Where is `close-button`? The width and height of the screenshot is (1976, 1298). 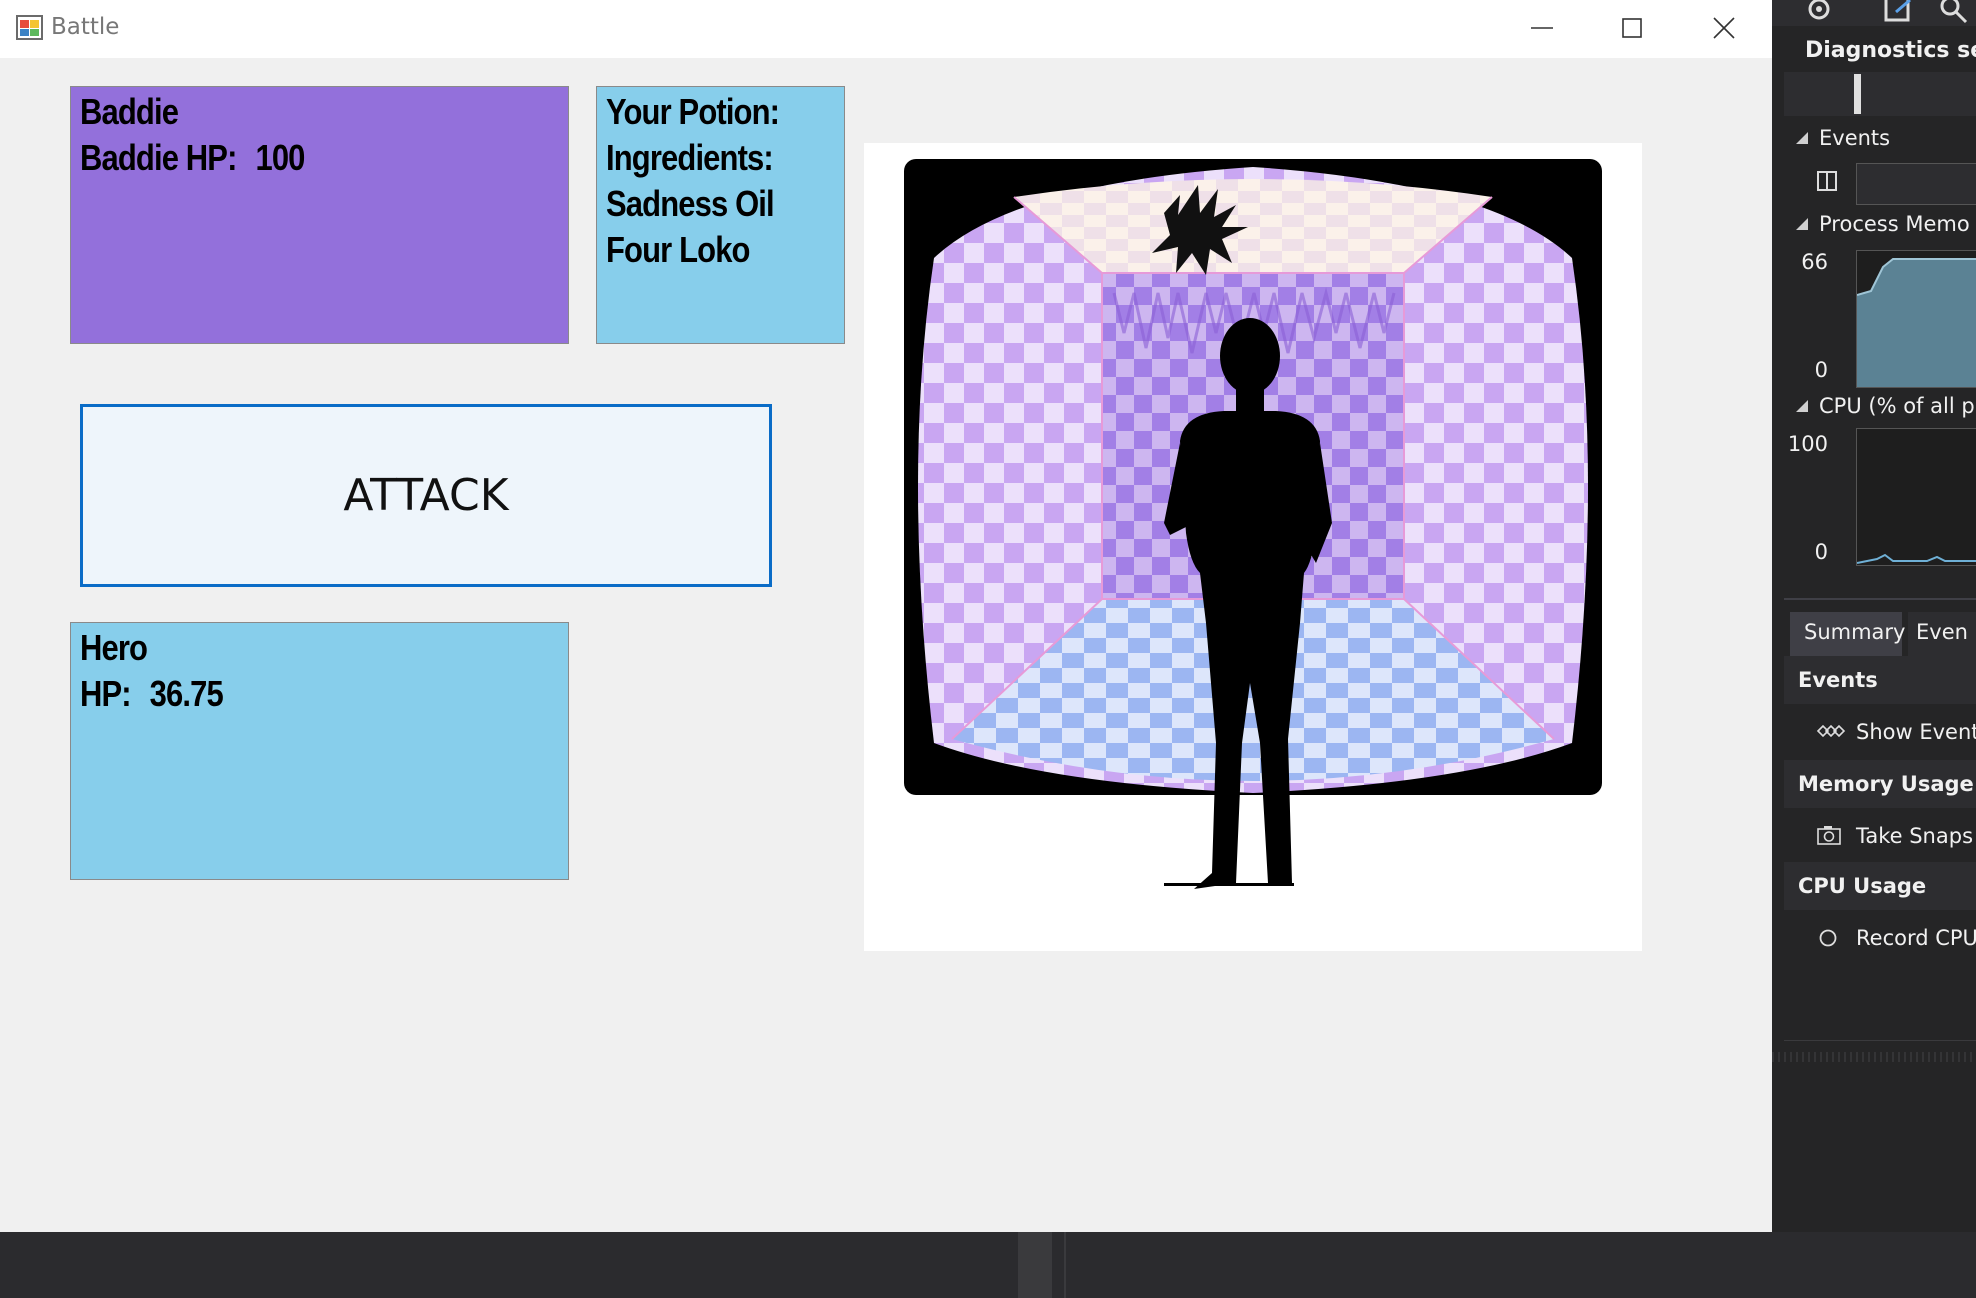
close-button is located at coordinates (1724, 27).